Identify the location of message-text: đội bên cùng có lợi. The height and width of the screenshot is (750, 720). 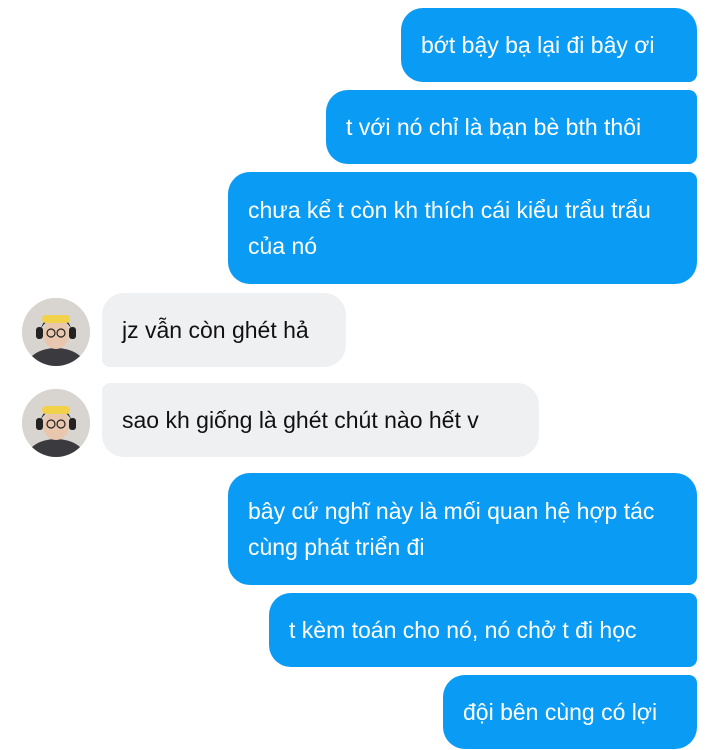
(560, 712).